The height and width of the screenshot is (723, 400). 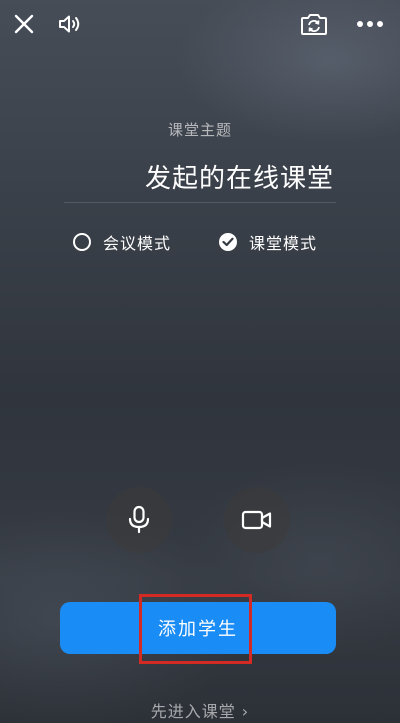 What do you see at coordinates (198, 628) in the screenshot?
I see `add-students-button: 添加学生` at bounding box center [198, 628].